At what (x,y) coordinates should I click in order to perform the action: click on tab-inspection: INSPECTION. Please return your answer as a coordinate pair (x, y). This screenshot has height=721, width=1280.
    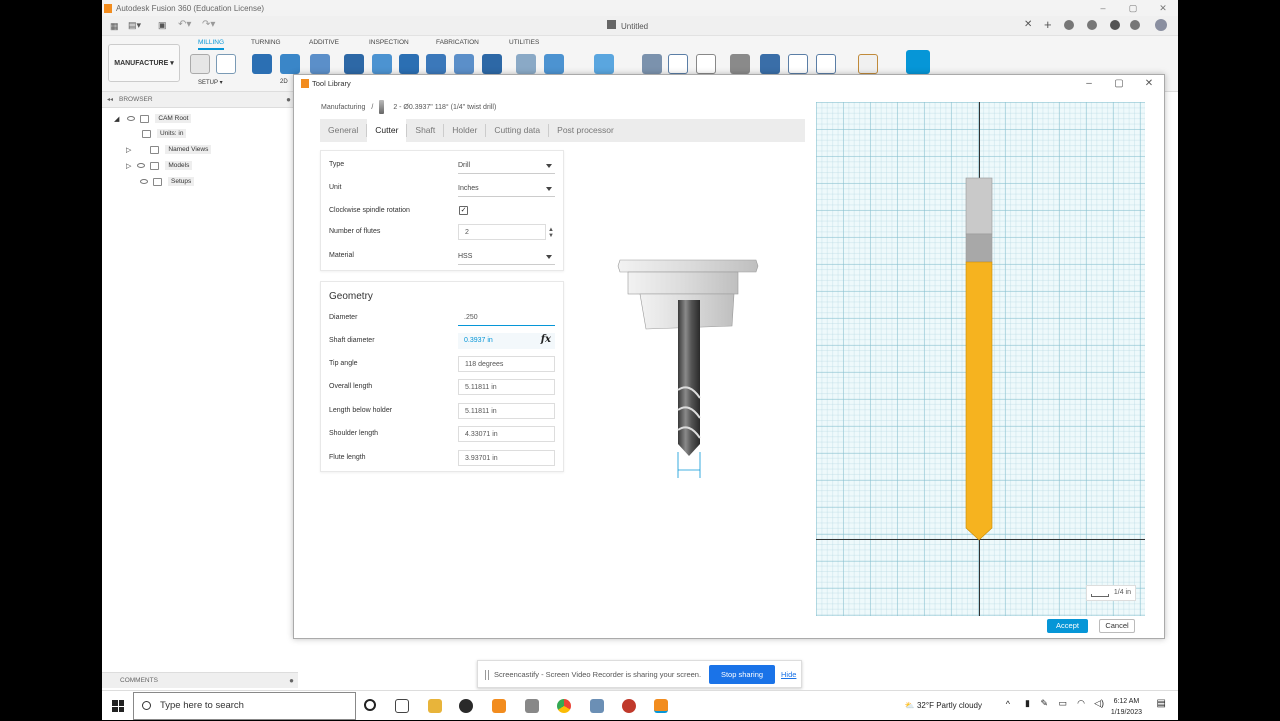
    Looking at the image, I should click on (389, 42).